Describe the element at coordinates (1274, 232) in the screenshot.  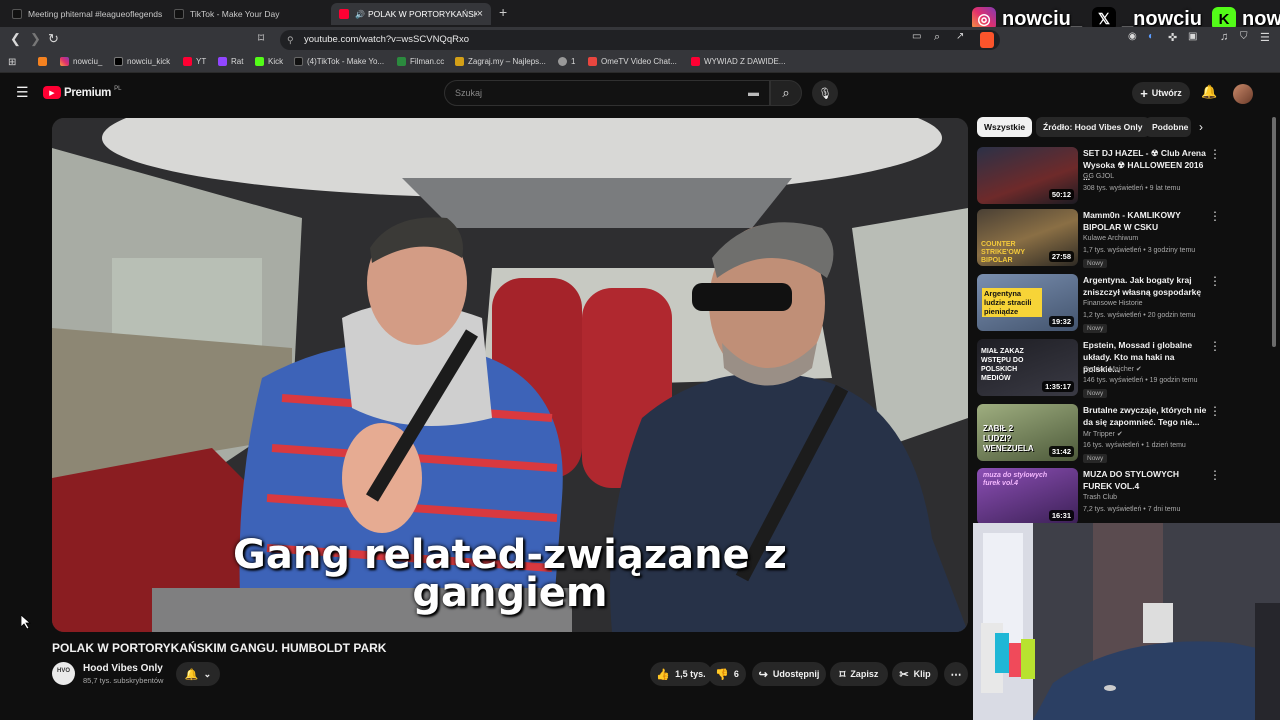
I see `sidebar-scrollbar` at that location.